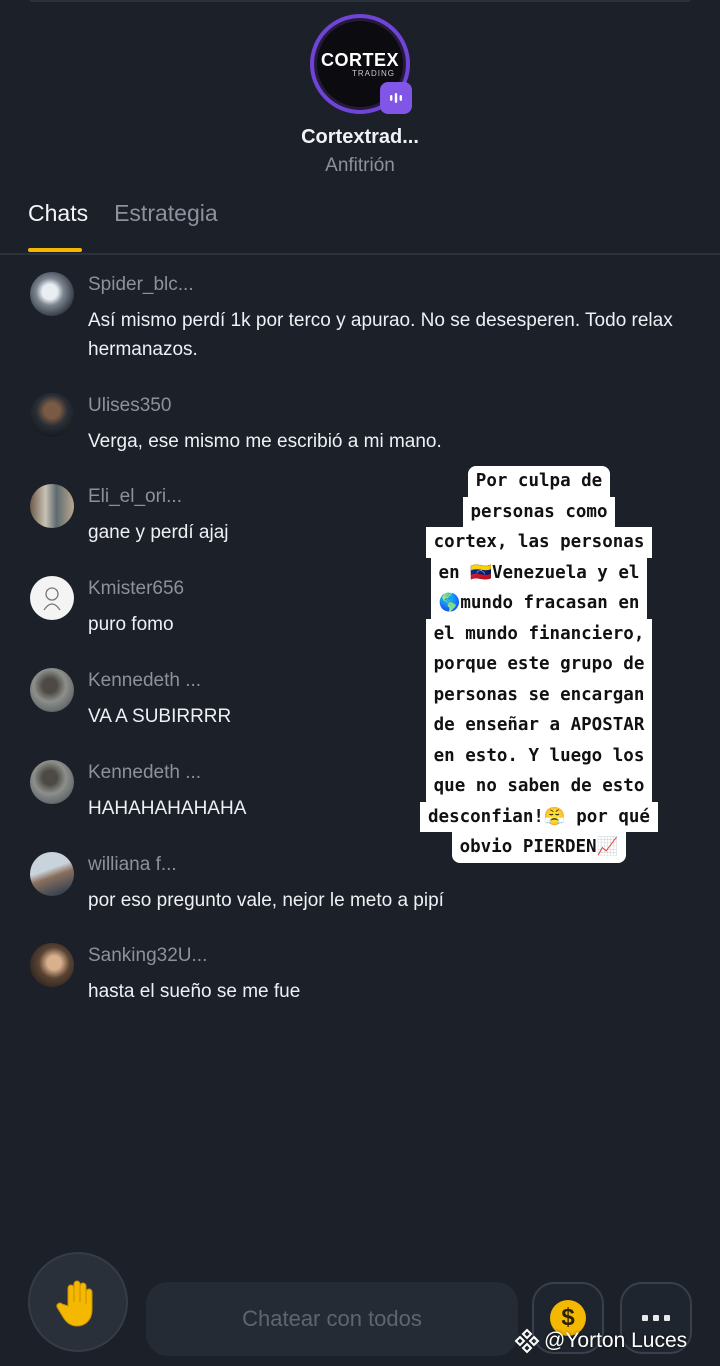 The width and height of the screenshot is (720, 1366). What do you see at coordinates (527, 1341) in the screenshot?
I see `diamond-logo-icon` at bounding box center [527, 1341].